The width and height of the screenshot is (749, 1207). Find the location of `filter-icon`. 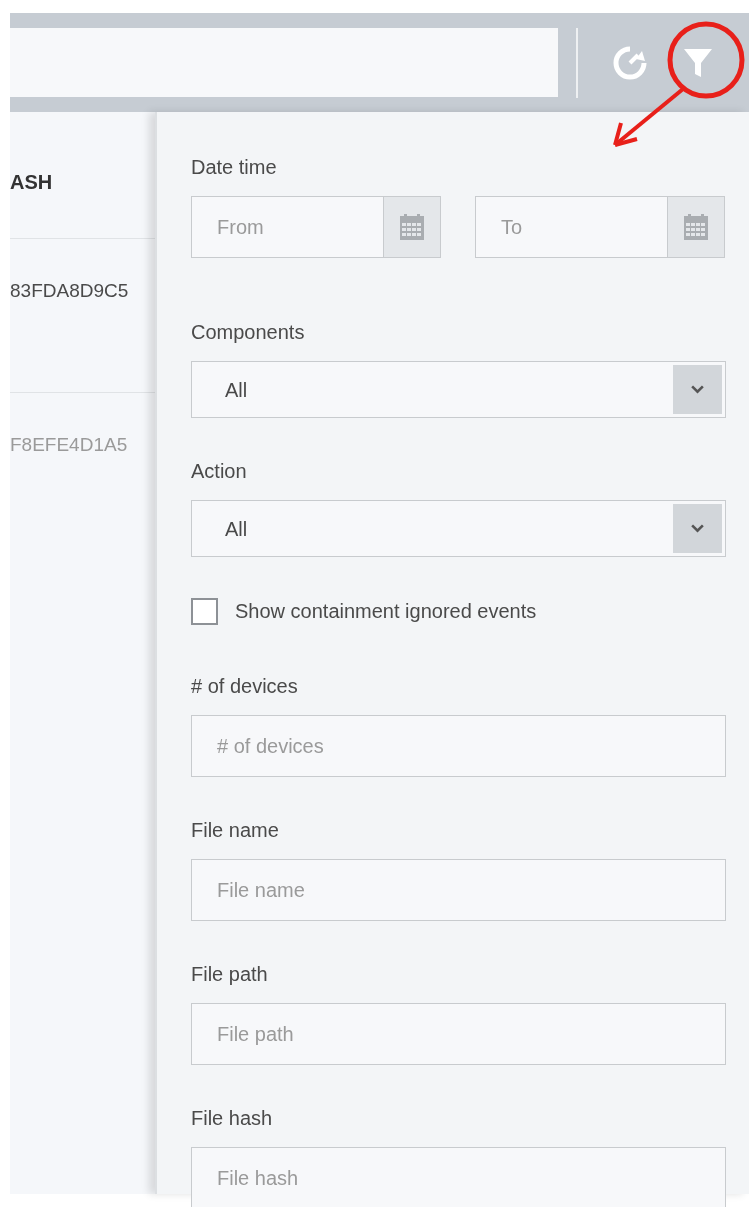

filter-icon is located at coordinates (698, 62).